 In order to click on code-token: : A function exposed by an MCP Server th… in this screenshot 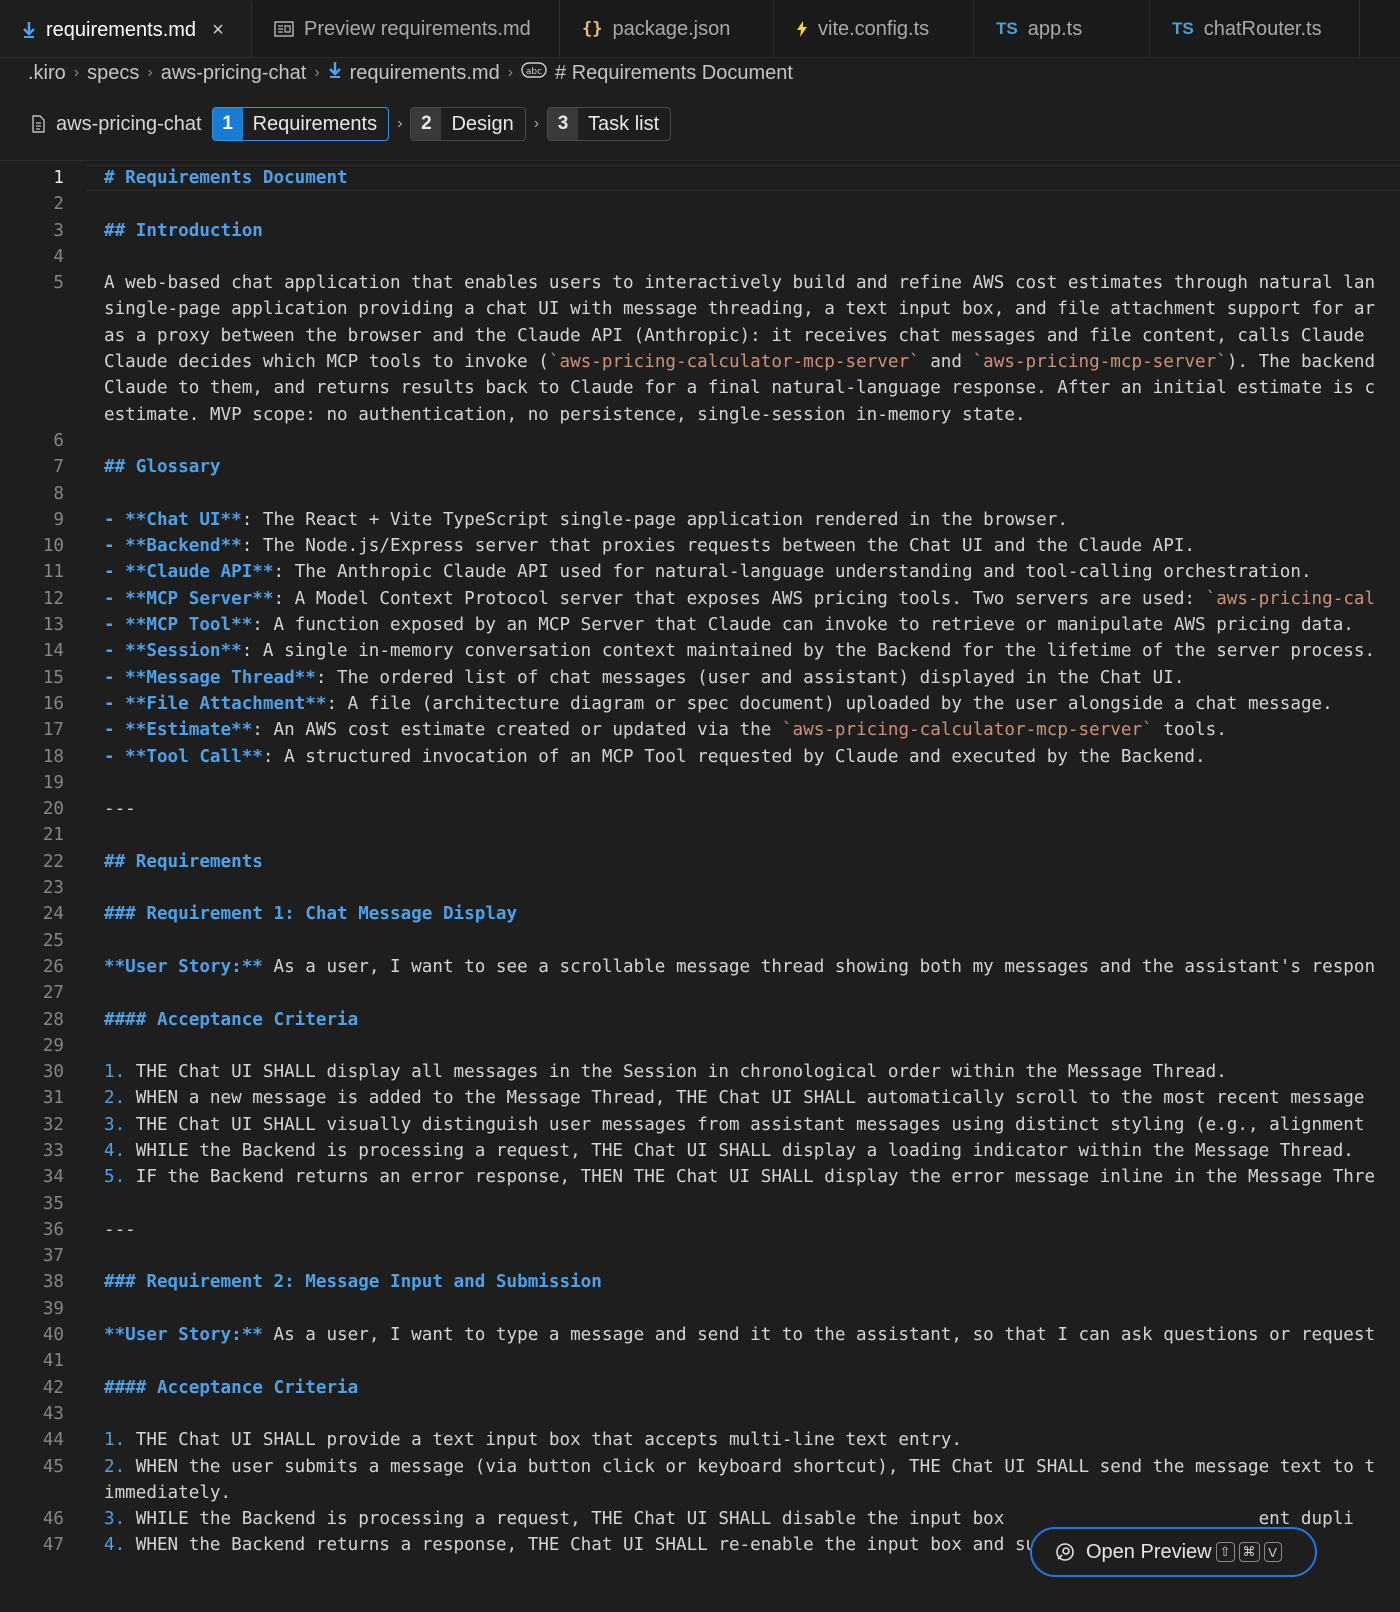, I will do `click(803, 625)`.